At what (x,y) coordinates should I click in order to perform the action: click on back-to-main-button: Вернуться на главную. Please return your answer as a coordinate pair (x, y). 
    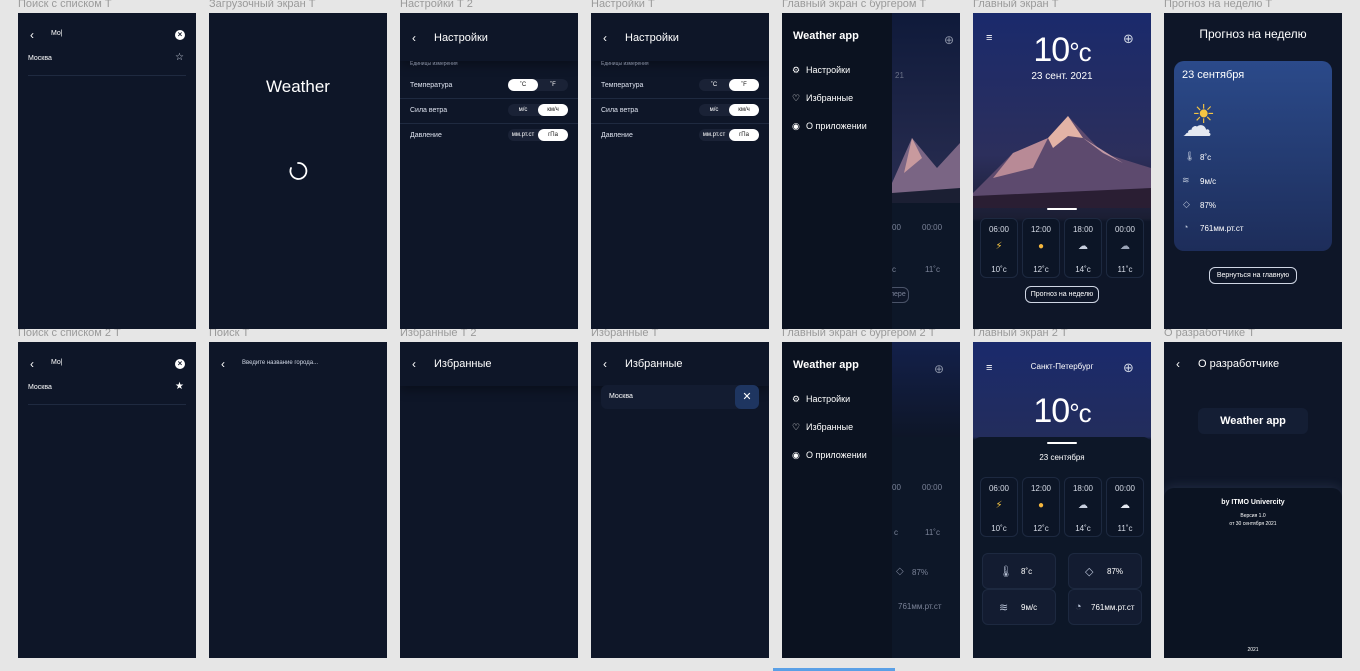
    Looking at the image, I should click on (1253, 275).